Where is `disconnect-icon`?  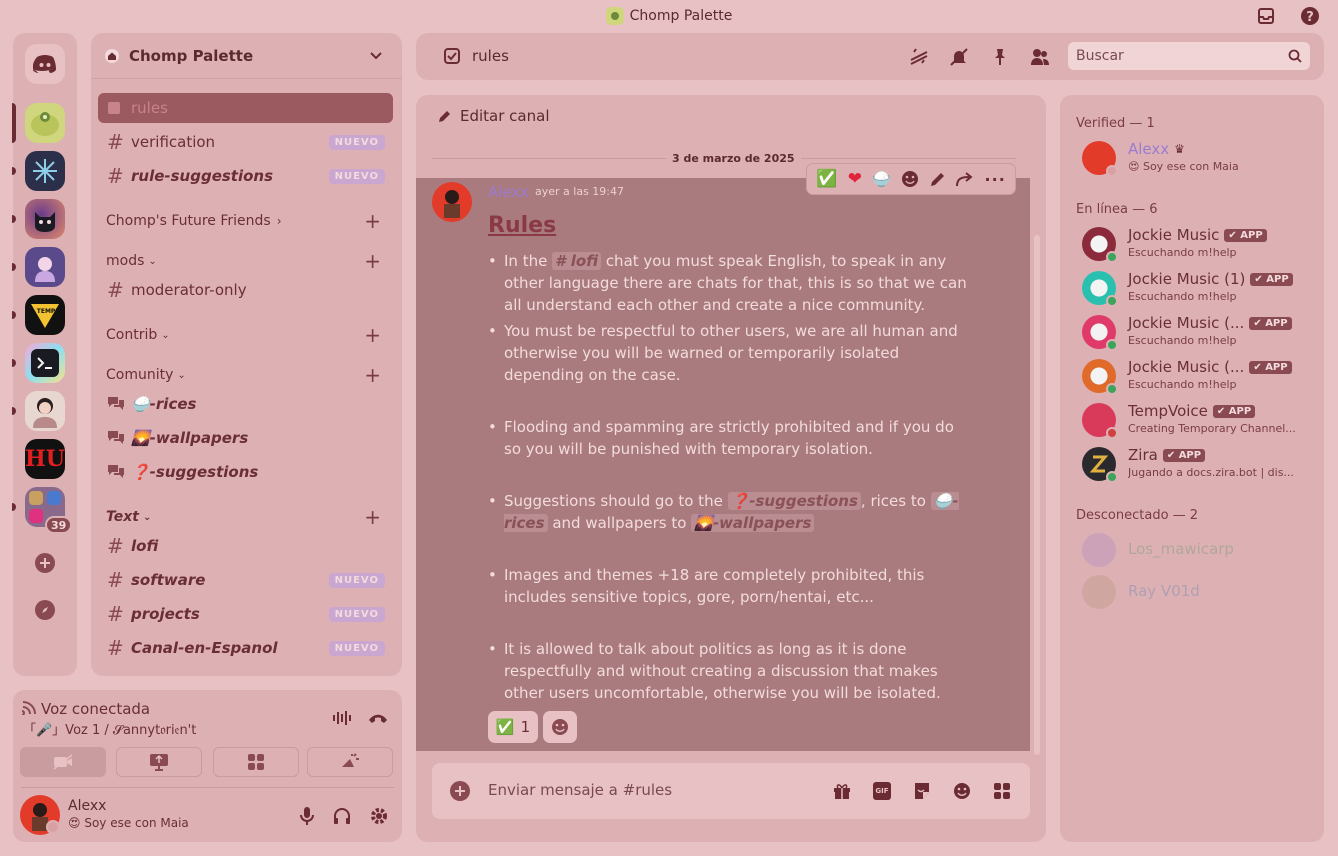
disconnect-icon is located at coordinates (378, 718).